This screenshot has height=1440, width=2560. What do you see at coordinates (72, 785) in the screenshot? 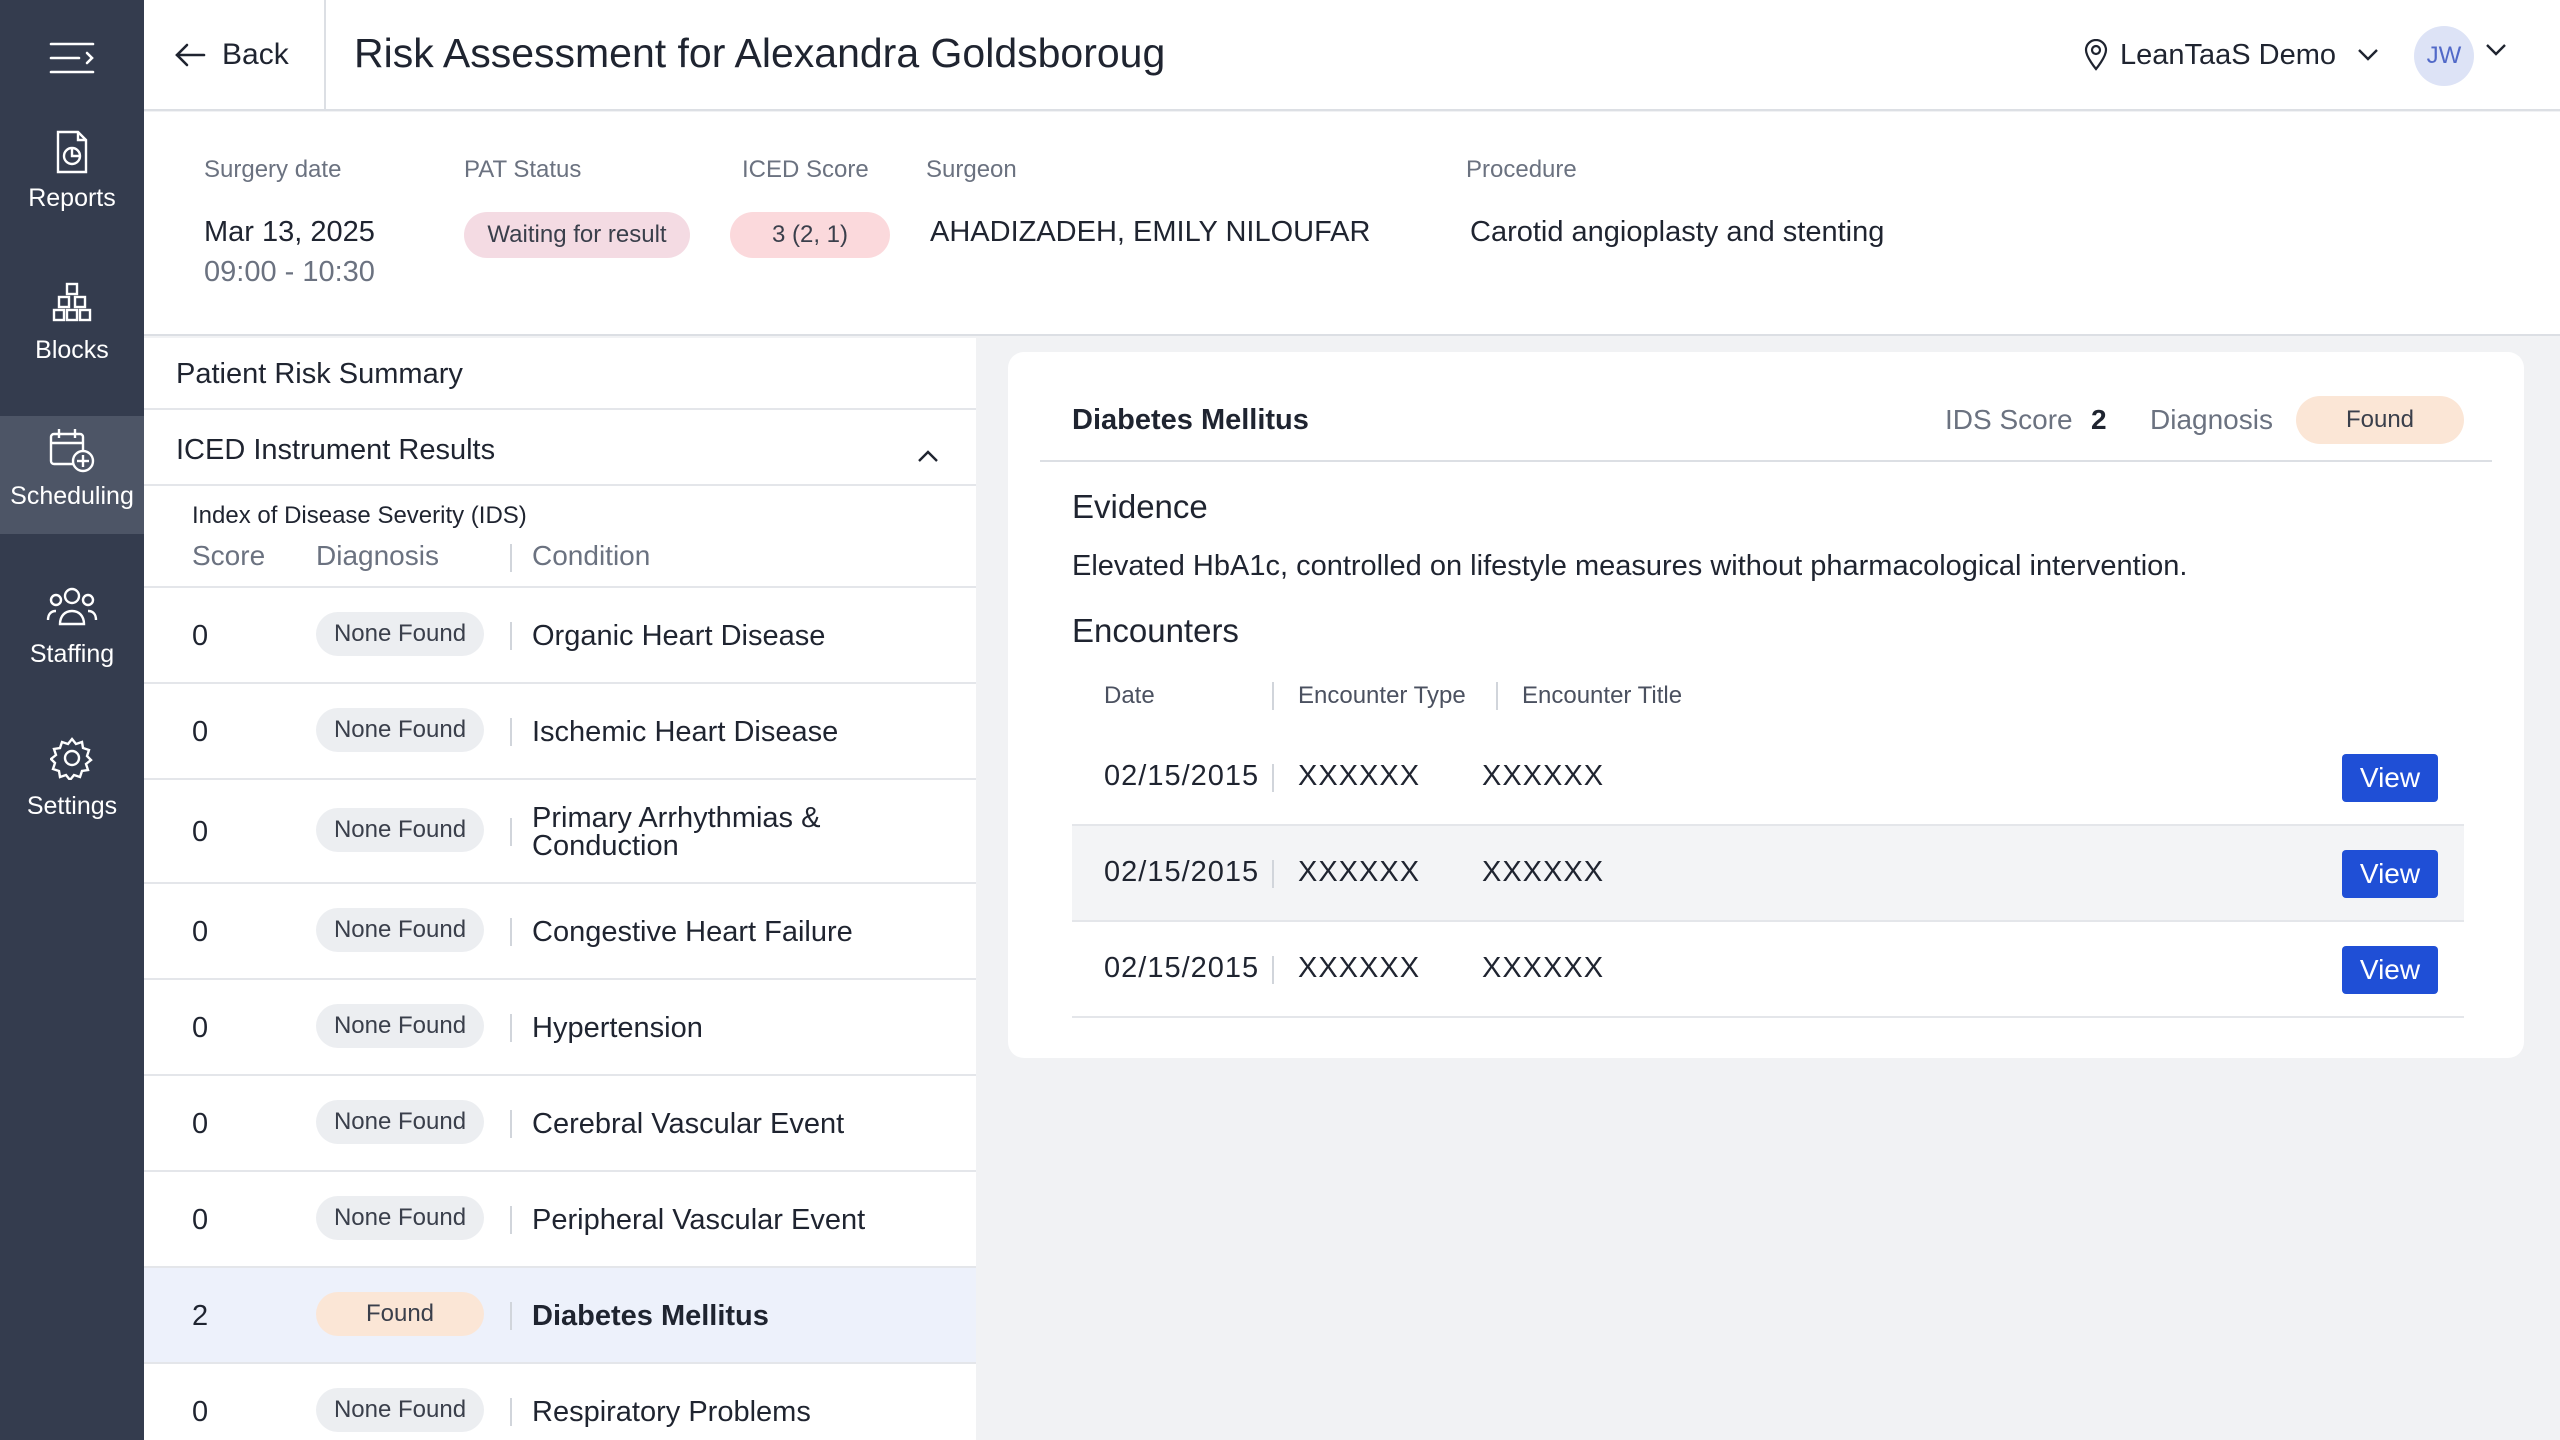
I see `sidebar-item-settings: Settings` at bounding box center [72, 785].